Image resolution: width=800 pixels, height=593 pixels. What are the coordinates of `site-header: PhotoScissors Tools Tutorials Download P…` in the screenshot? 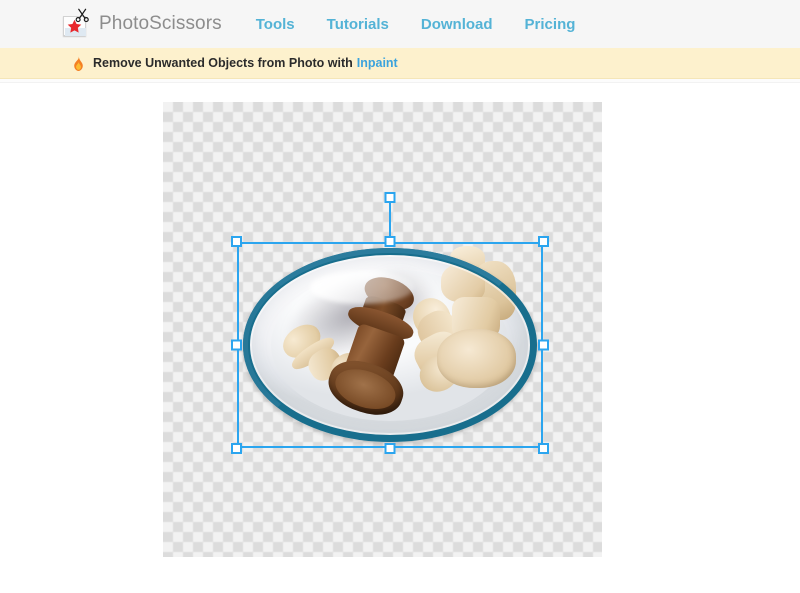 It's located at (400, 24).